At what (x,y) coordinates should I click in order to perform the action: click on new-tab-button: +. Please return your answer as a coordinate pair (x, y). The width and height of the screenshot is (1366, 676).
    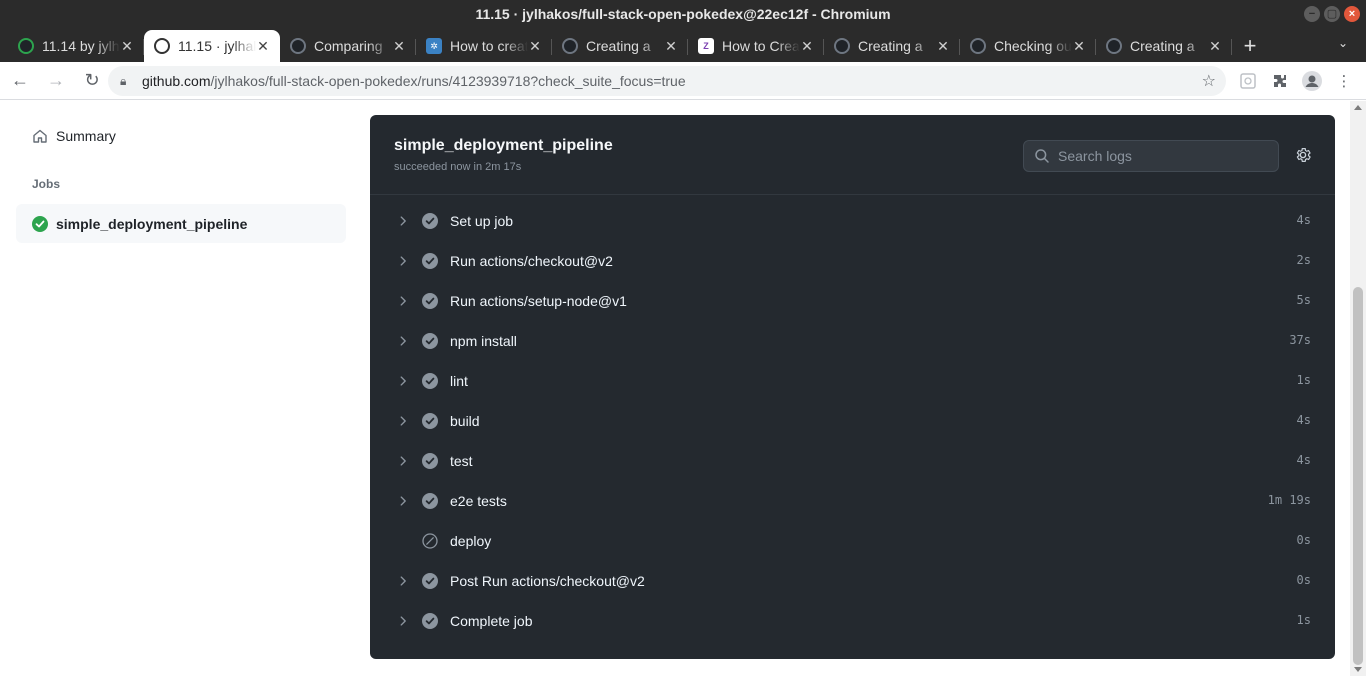
    Looking at the image, I should click on (1250, 46).